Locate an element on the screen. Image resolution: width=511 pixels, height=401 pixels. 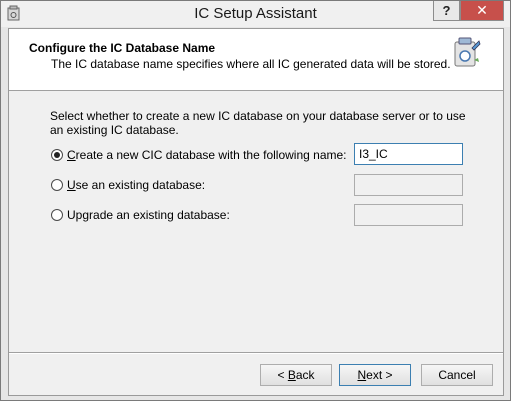
option-use-existing: Use an existing database: is located at coordinates (128, 185).